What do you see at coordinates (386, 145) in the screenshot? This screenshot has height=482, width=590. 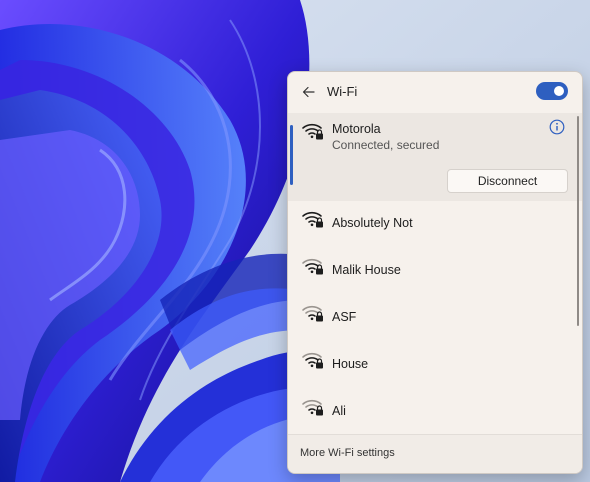 I see `network-status: Connected, secured` at bounding box center [386, 145].